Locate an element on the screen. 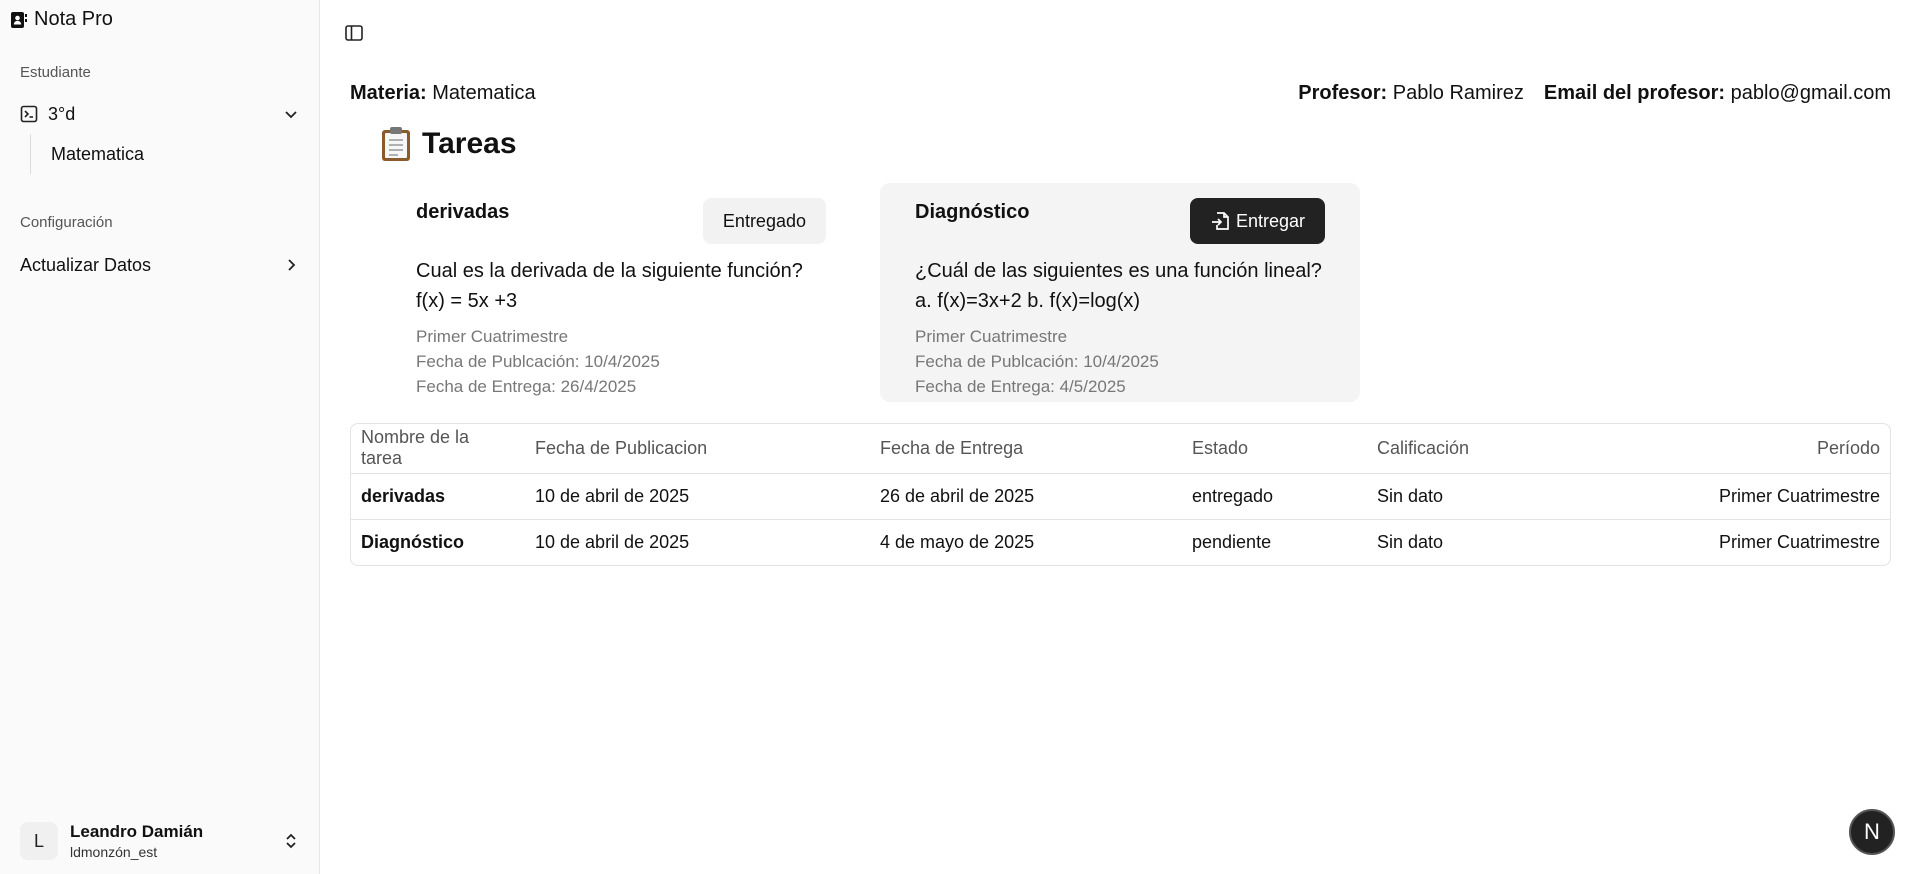 Image resolution: width=1919 pixels, height=874 pixels. submit-button: Entregar is located at coordinates (1257, 221).